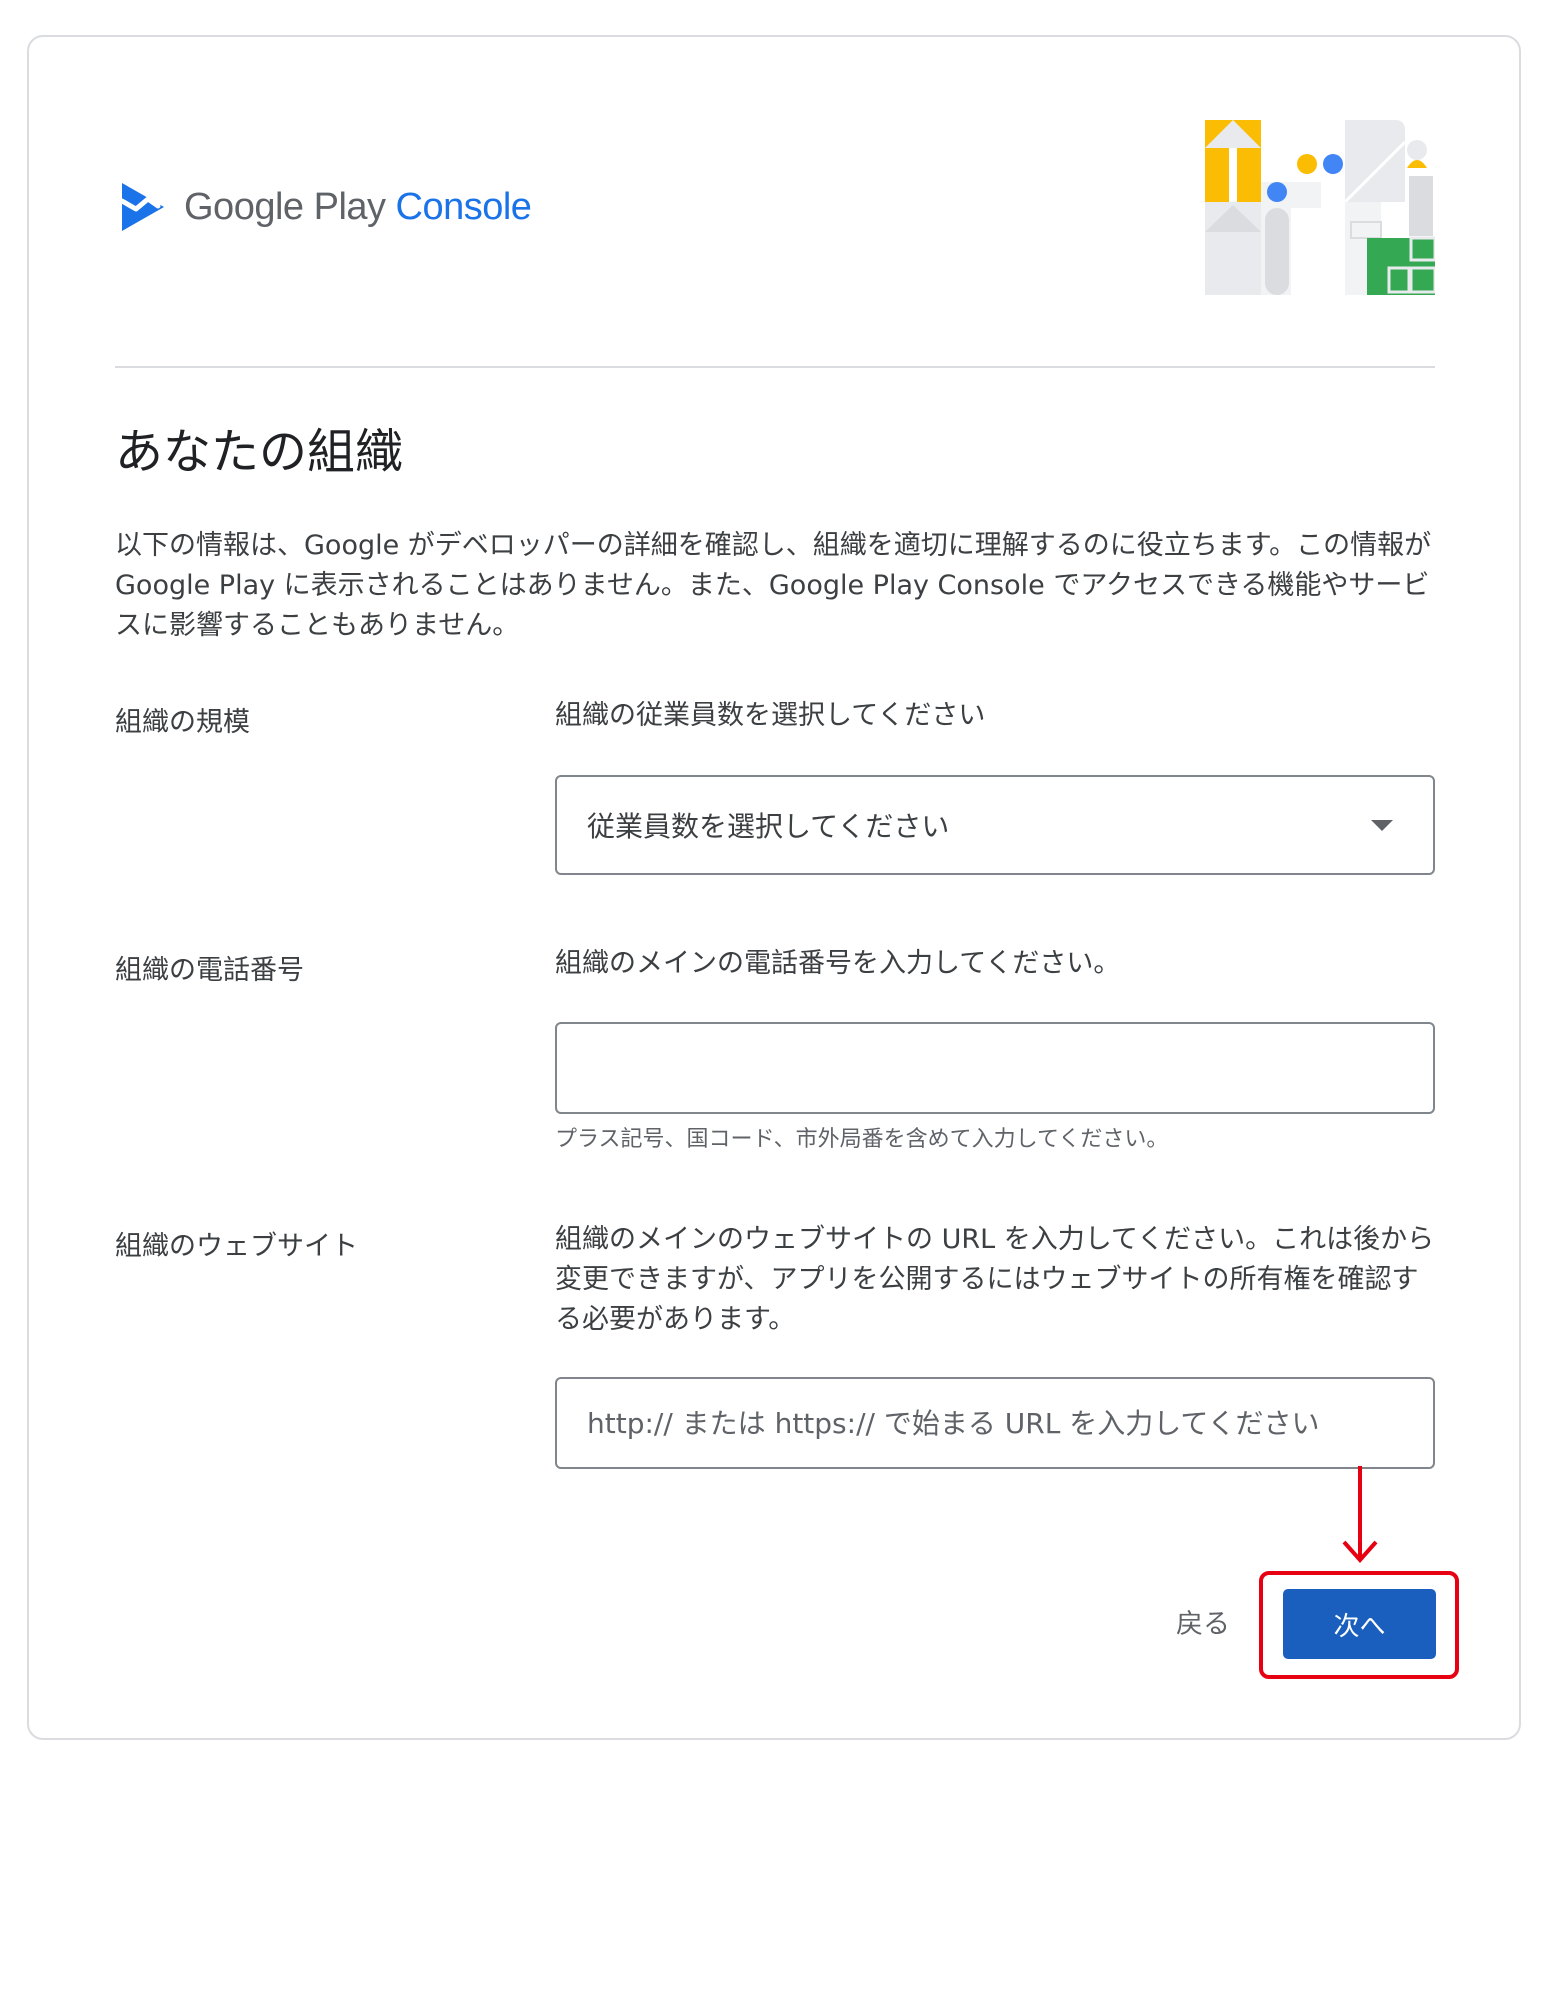  What do you see at coordinates (209, 970) in the screenshot?
I see `org-phone-label: 組織の電話番号` at bounding box center [209, 970].